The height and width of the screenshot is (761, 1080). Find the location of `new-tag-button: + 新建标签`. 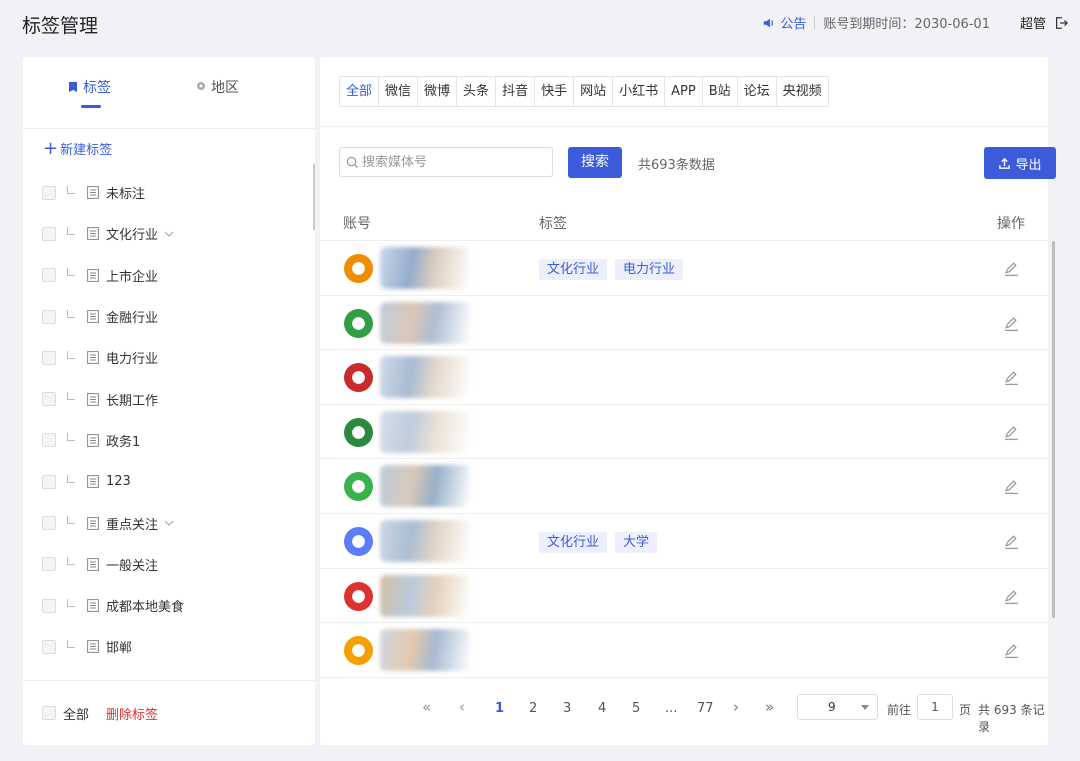

new-tag-button: + 新建标签 is located at coordinates (77, 148).